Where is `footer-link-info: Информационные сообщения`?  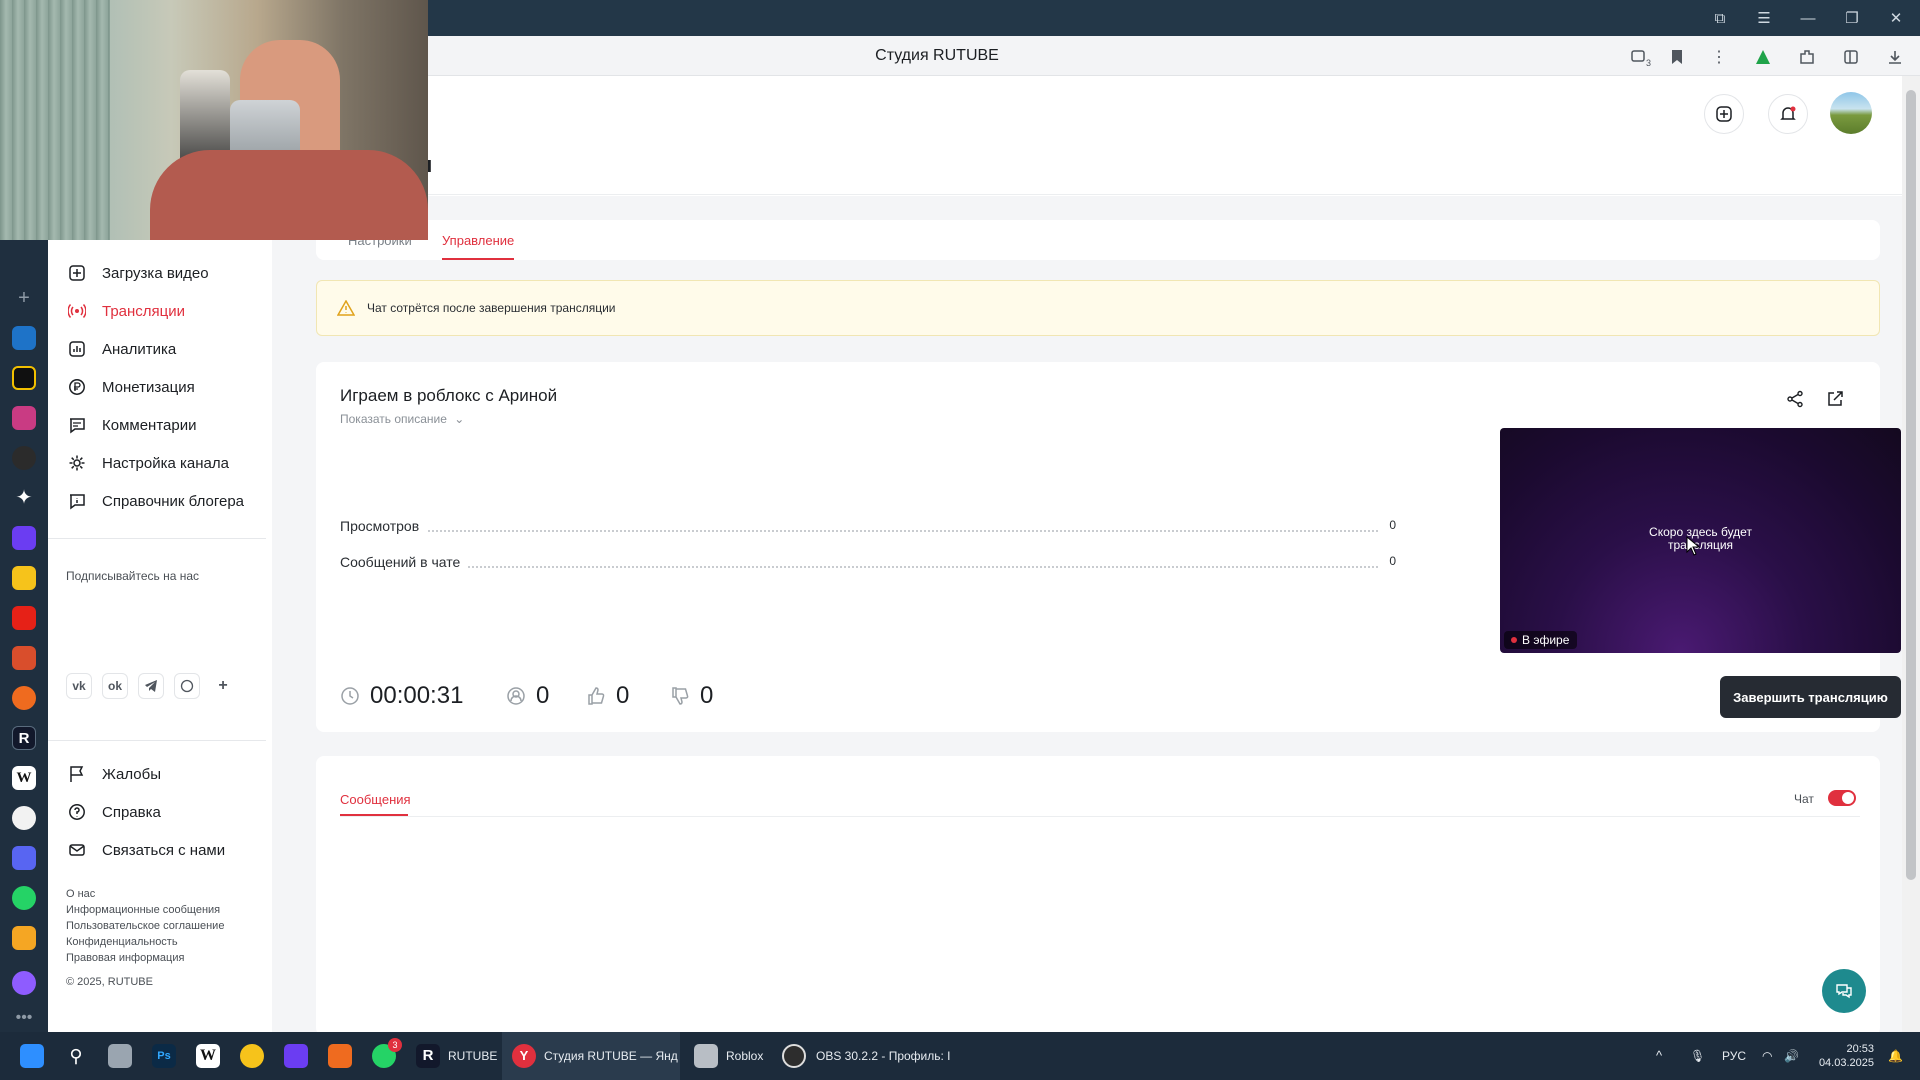 footer-link-info: Информационные сообщения is located at coordinates (143, 910).